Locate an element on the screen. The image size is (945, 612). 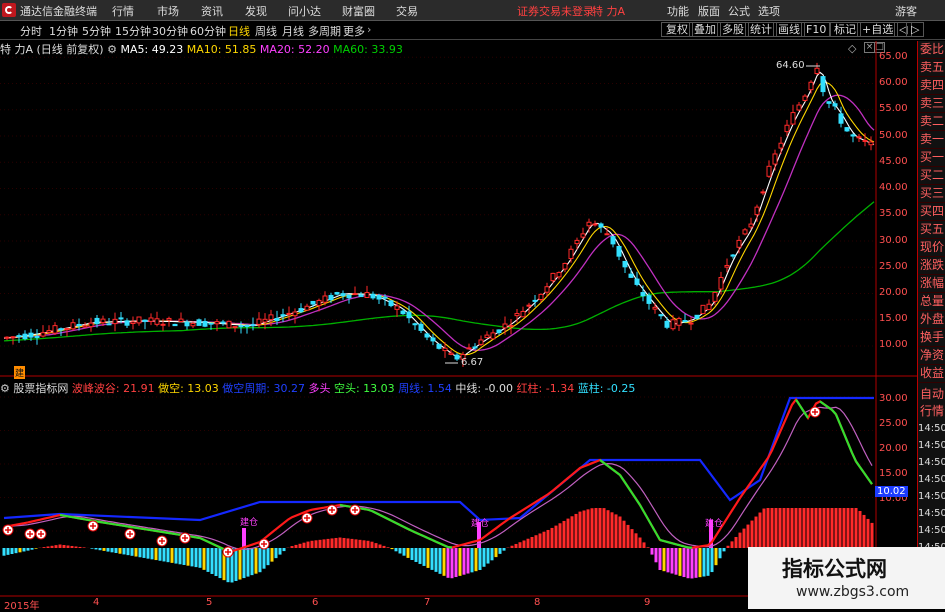
sidebar-sell3: 卖三 is located at coordinates (931, 104).